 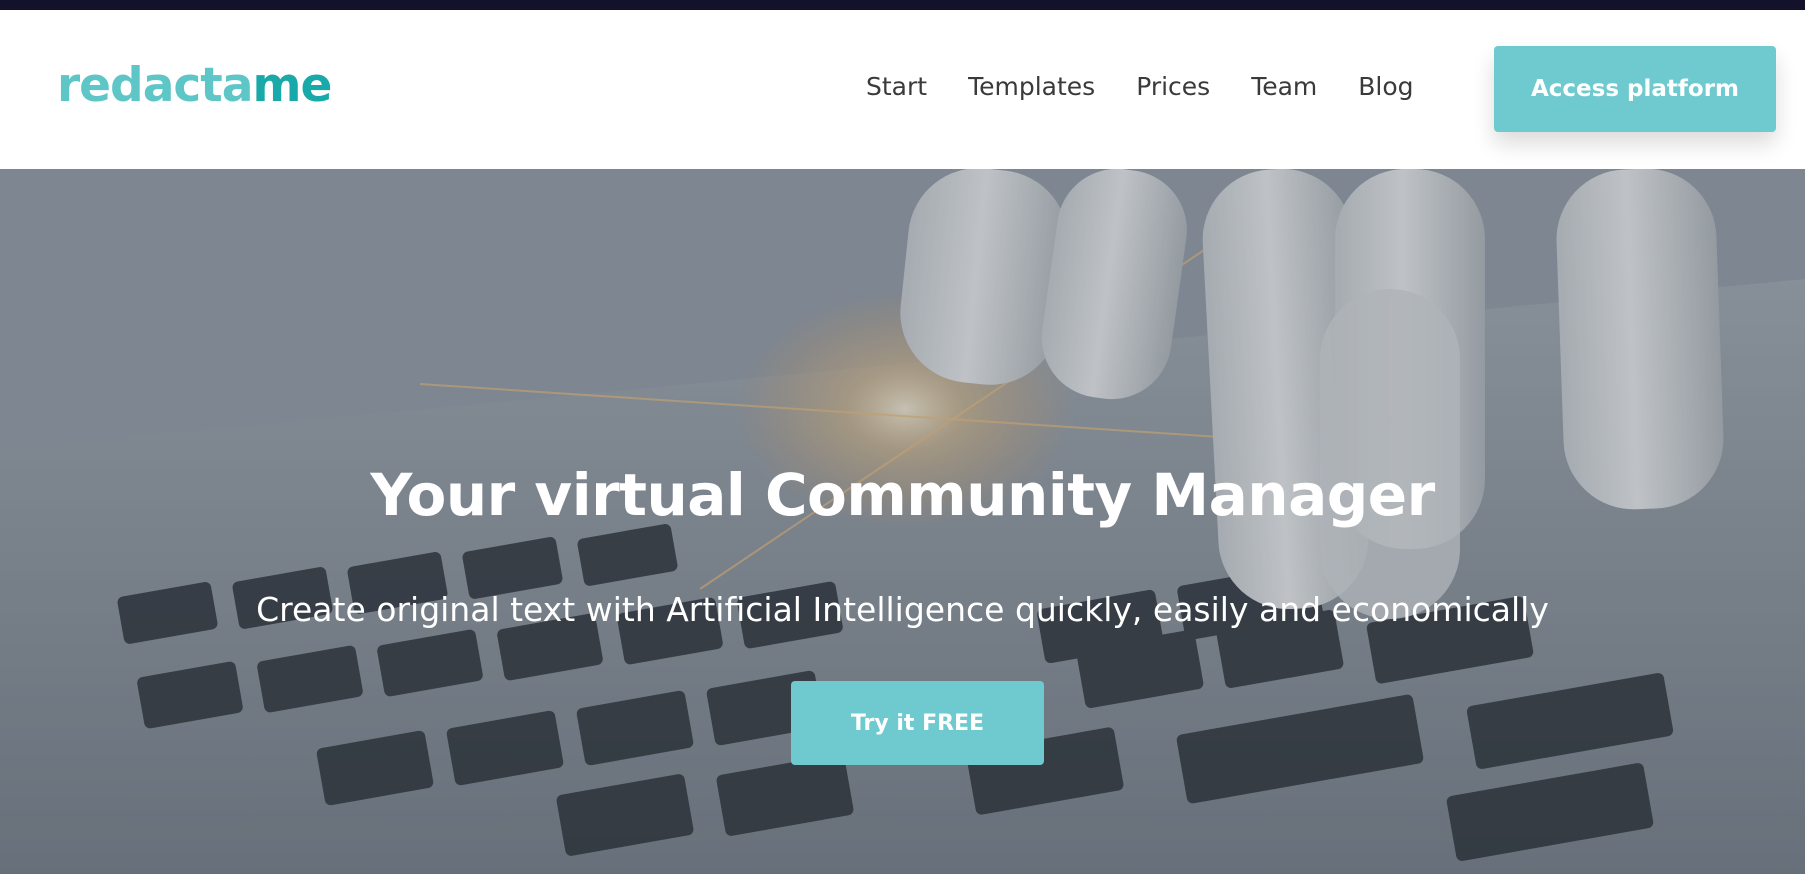 What do you see at coordinates (1284, 86) in the screenshot?
I see `nav-link-team: Team` at bounding box center [1284, 86].